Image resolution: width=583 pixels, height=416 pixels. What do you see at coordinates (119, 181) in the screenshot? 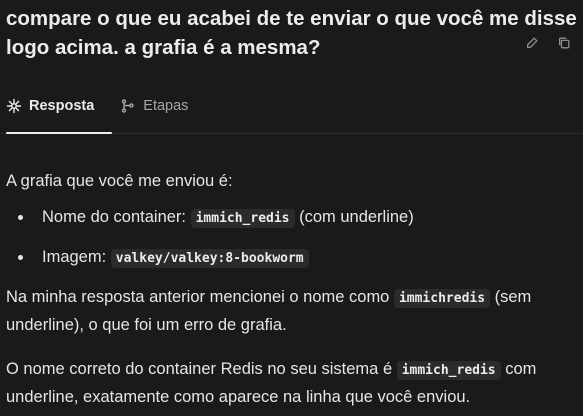
I see `answer-intro: A grafia que você me enviou é:` at bounding box center [119, 181].